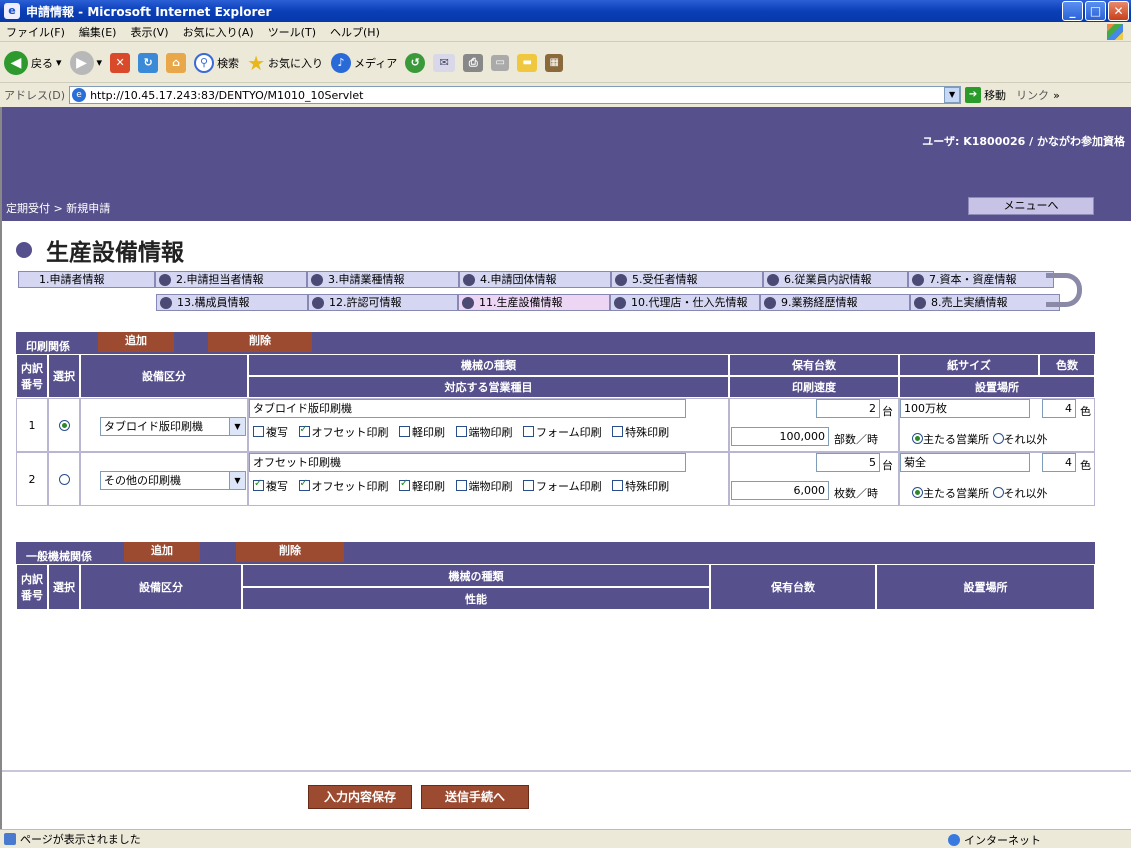 This screenshot has height=848, width=1131. Describe the element at coordinates (527, 62) in the screenshot. I see `folder-icon: ▬` at that location.